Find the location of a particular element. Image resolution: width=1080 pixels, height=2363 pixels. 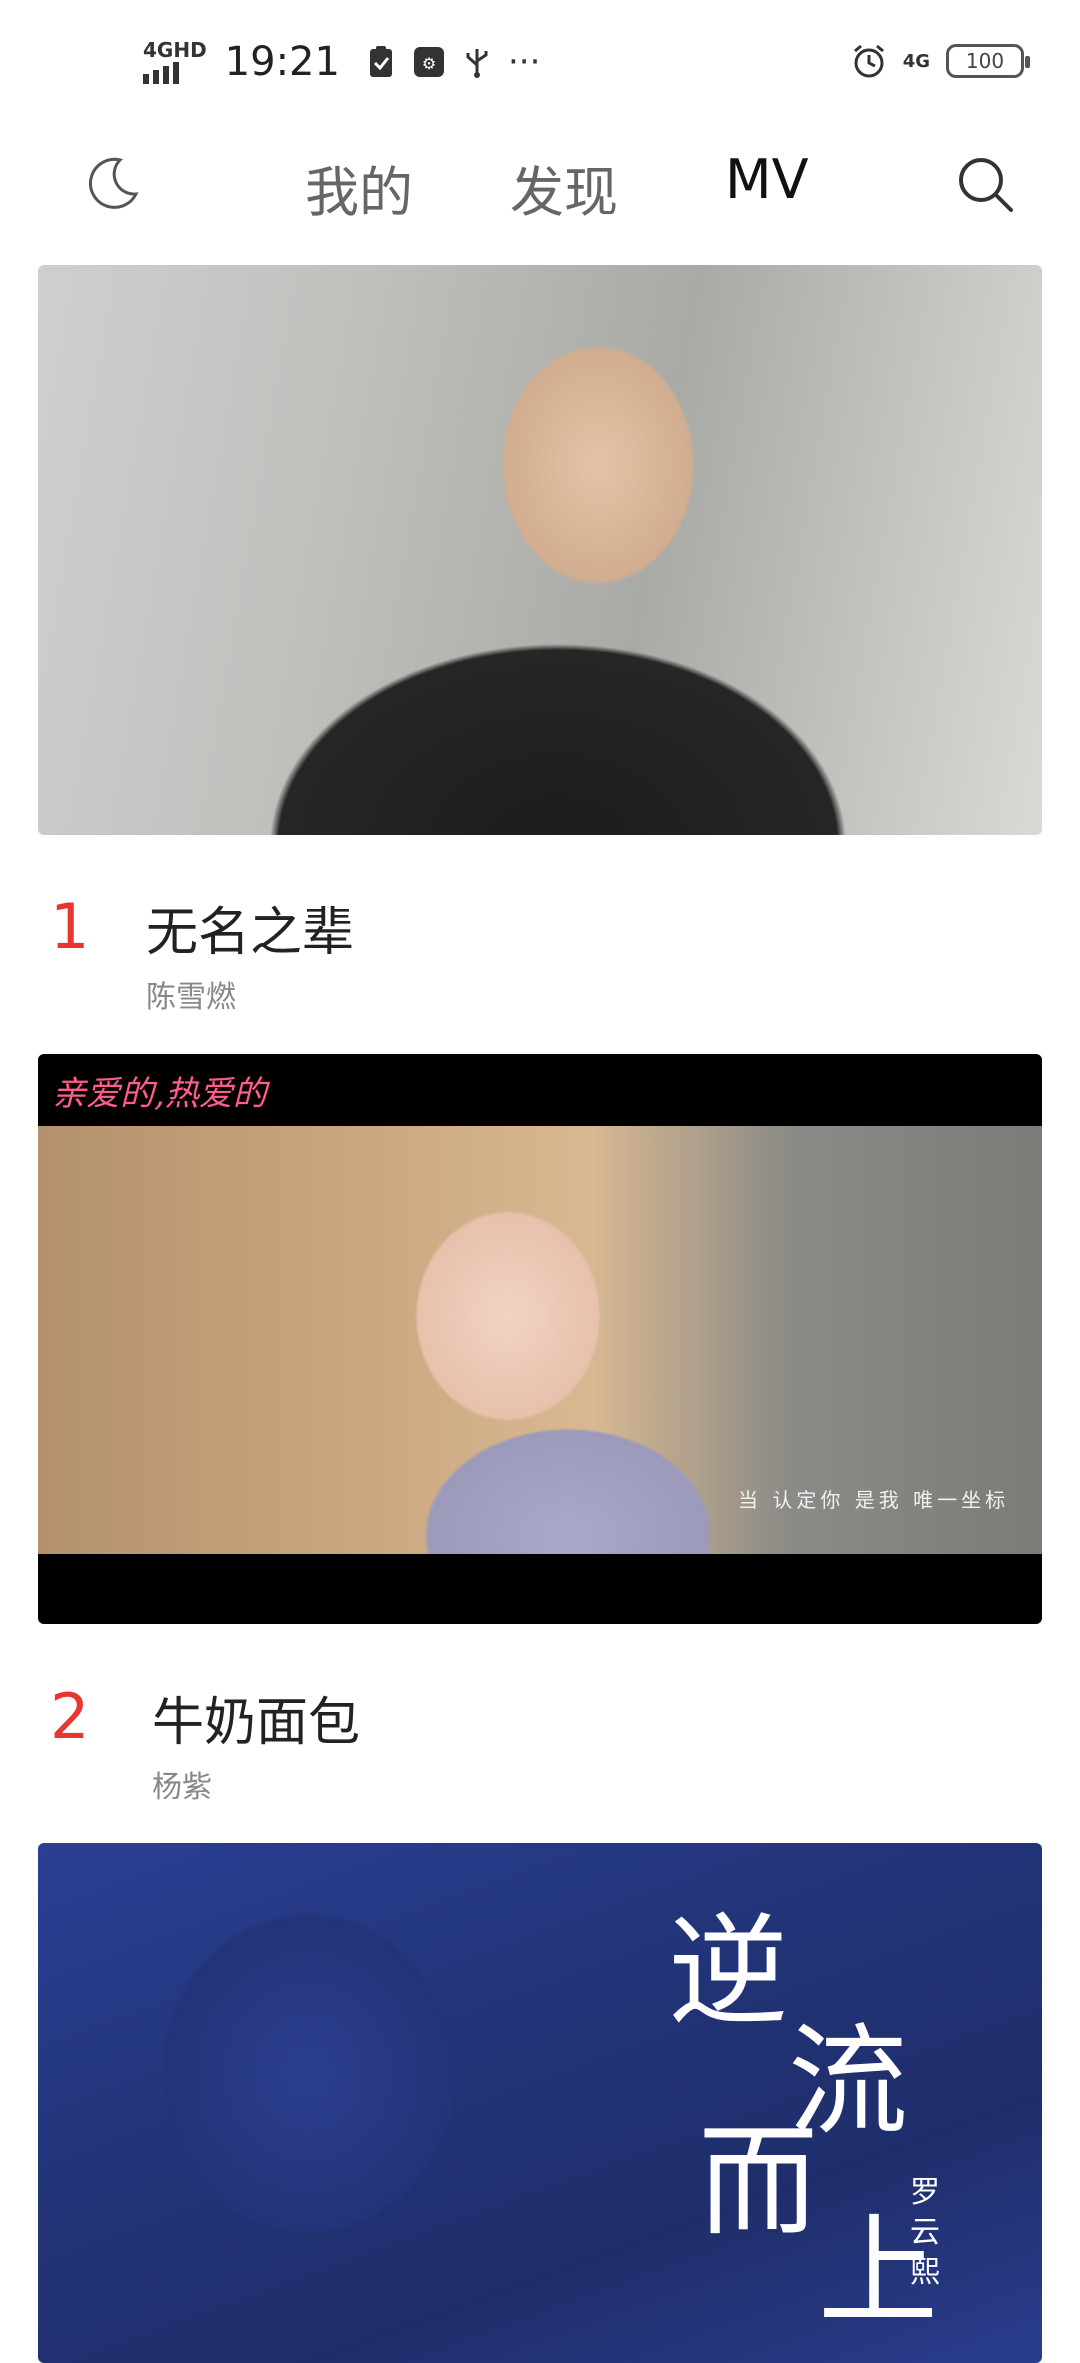

top-navigation: 我的 发现 MV is located at coordinates (540, 193).